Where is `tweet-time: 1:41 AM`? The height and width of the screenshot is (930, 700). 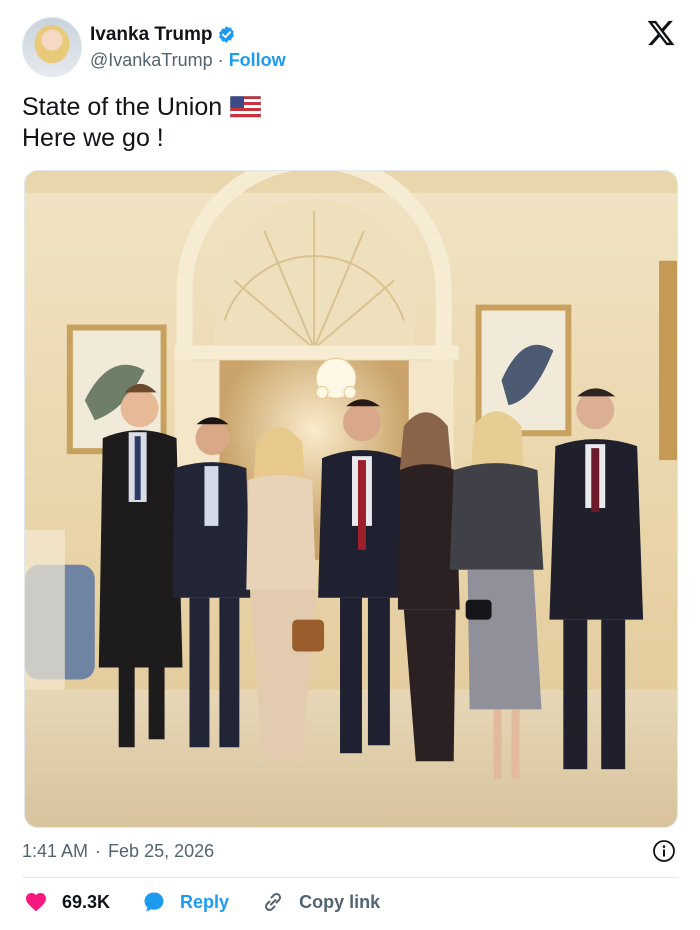
tweet-time: 1:41 AM is located at coordinates (55, 851).